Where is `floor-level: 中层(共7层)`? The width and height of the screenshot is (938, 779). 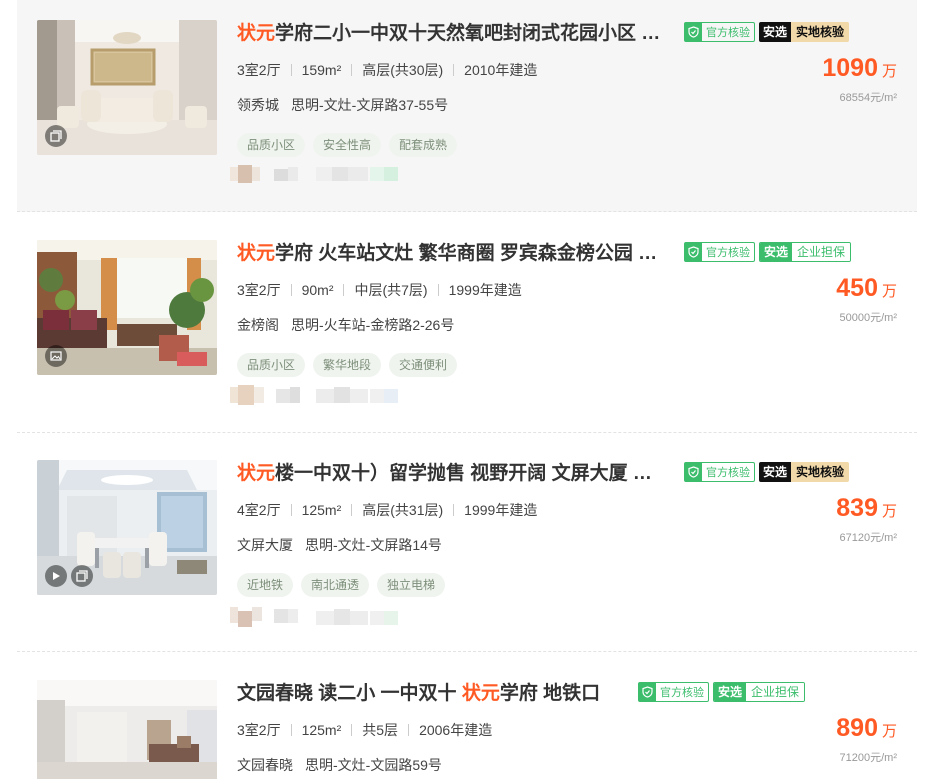
floor-level: 中层(共7层) is located at coordinates (391, 290).